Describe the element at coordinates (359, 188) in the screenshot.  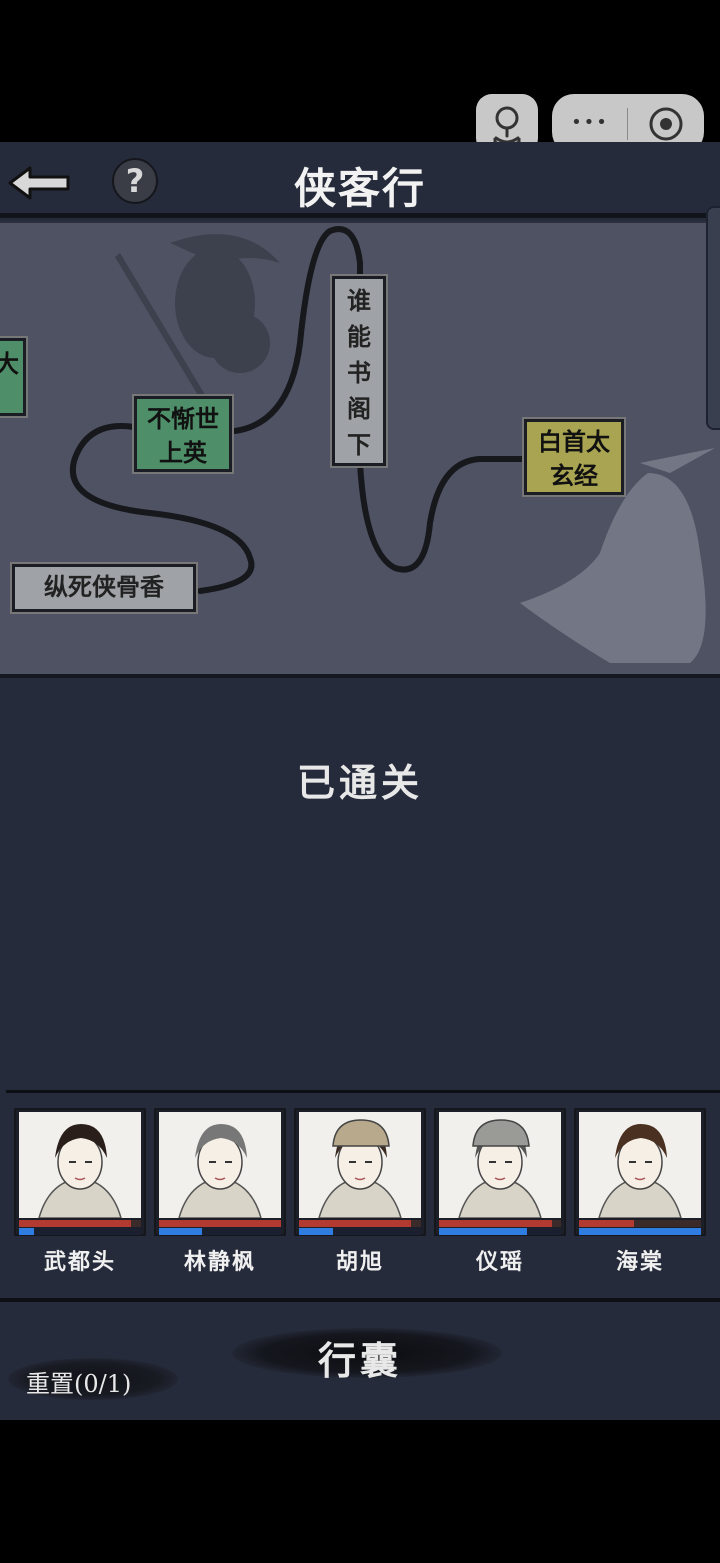
I see `page-title: 侠客行` at that location.